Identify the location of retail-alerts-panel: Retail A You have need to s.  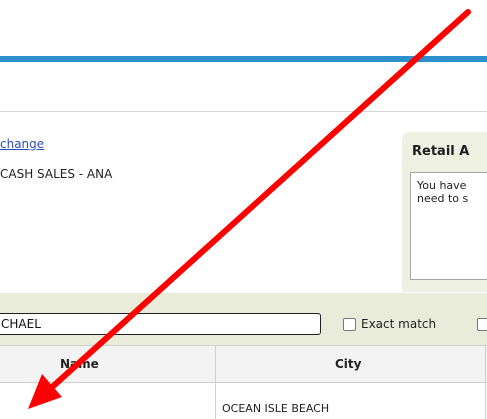
(444, 212).